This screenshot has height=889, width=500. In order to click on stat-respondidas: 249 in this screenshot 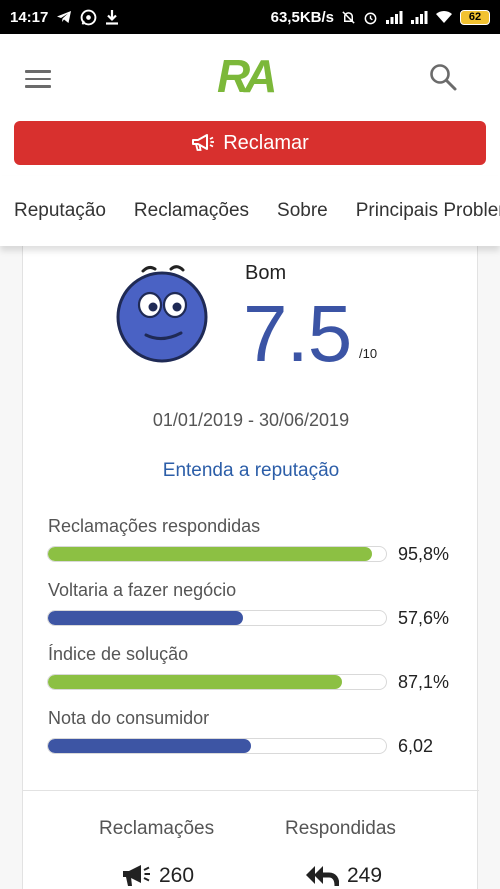, I will do `click(343, 876)`.